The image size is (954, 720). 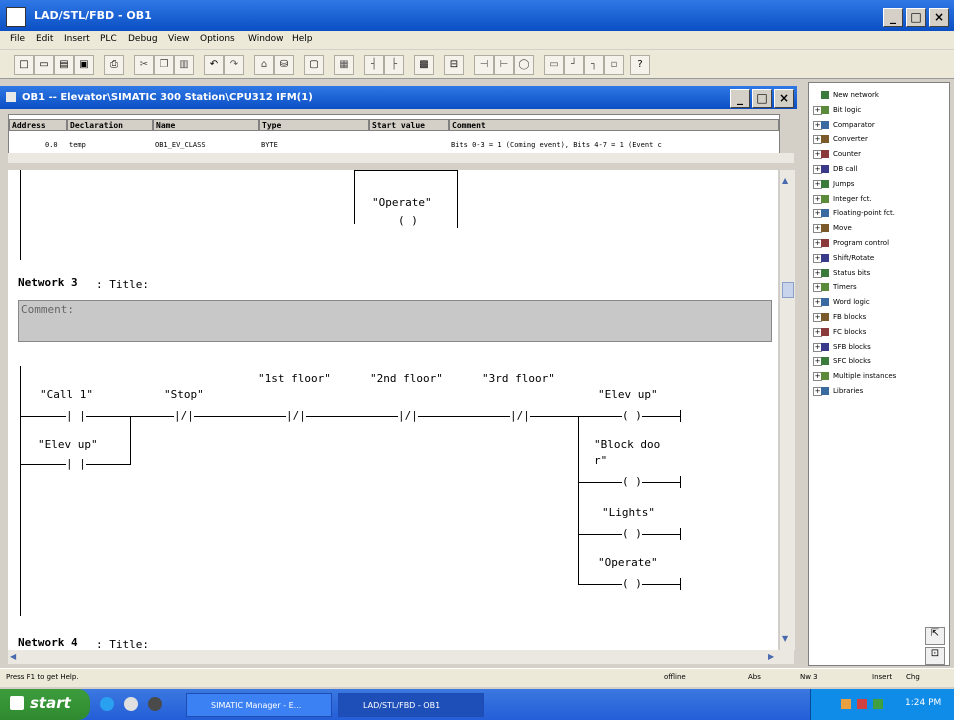 What do you see at coordinates (214, 65) in the screenshot?
I see `undo-icon: ↶` at bounding box center [214, 65].